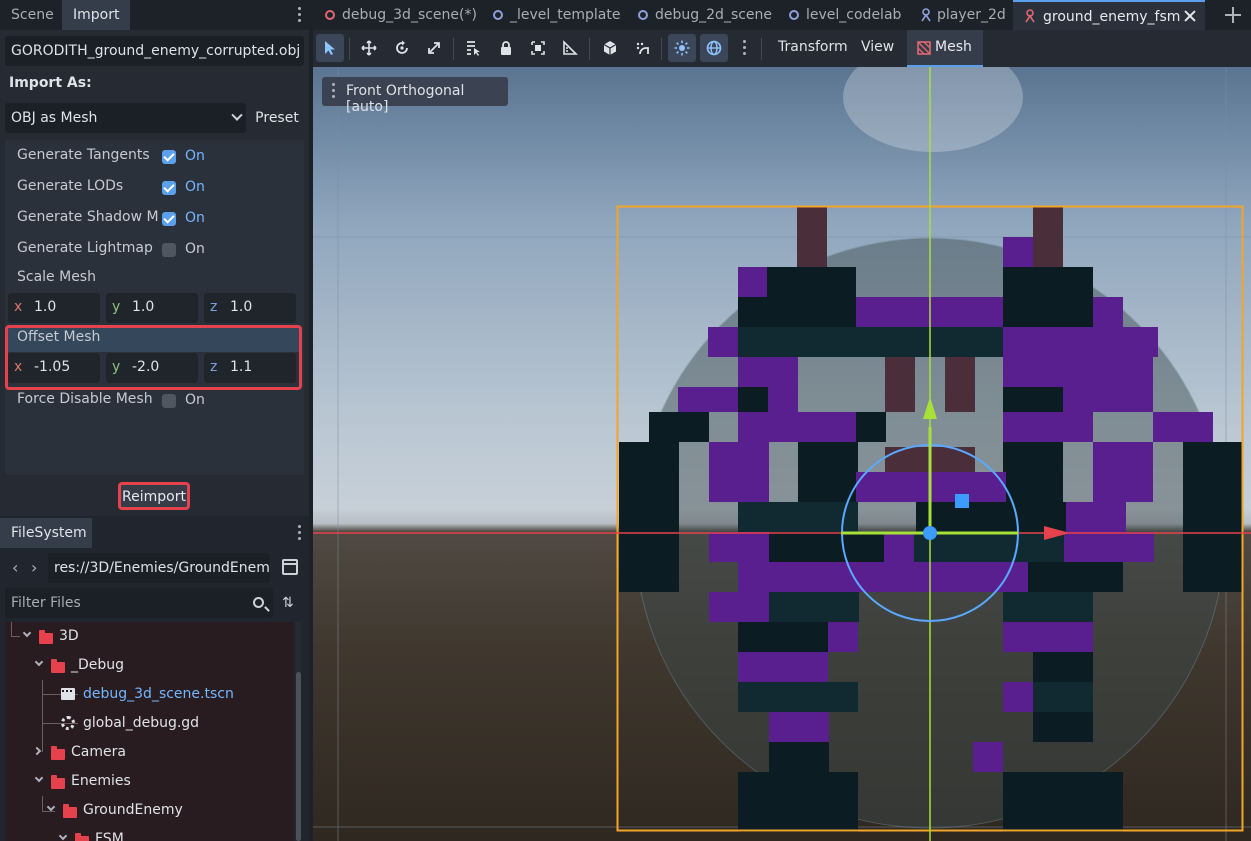 The width and height of the screenshot is (1251, 841). What do you see at coordinates (149, 752) in the screenshot?
I see `tree-item-camera: Camera` at bounding box center [149, 752].